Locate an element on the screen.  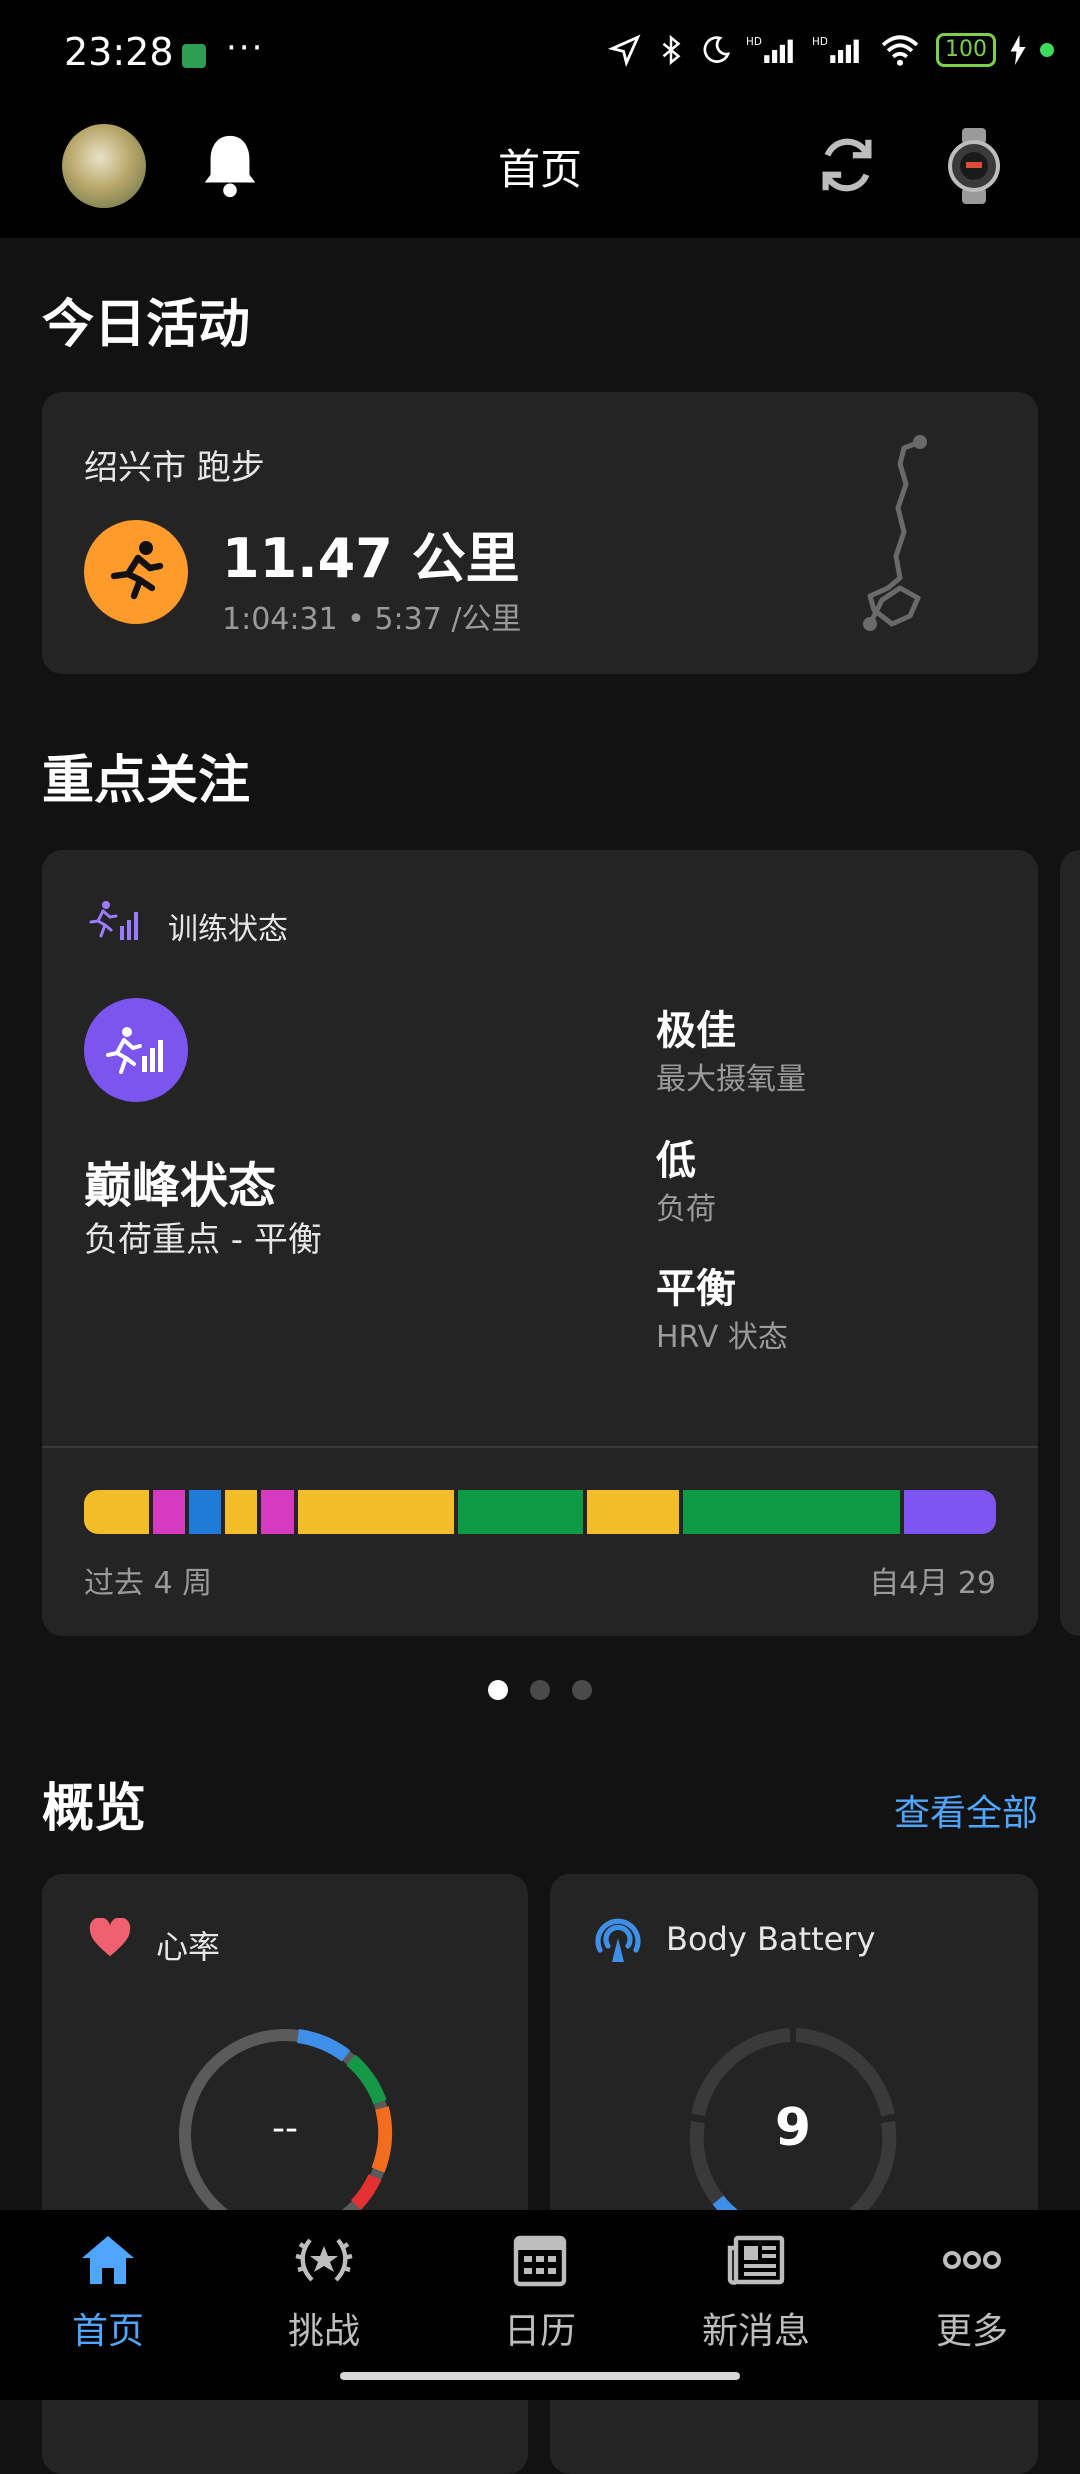
heart-rate-label: 心率 is located at coordinates (188, 1947).